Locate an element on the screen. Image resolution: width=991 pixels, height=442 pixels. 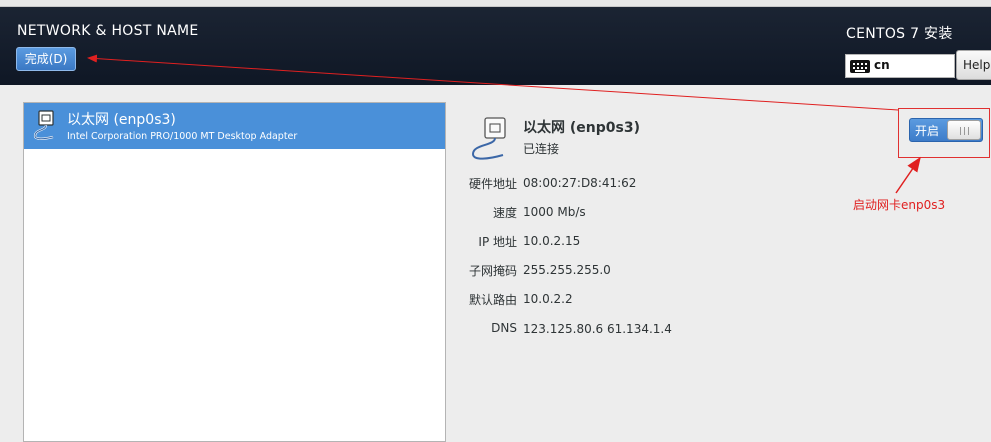
annotation-arrow-to-done is located at coordinates (493, 82).